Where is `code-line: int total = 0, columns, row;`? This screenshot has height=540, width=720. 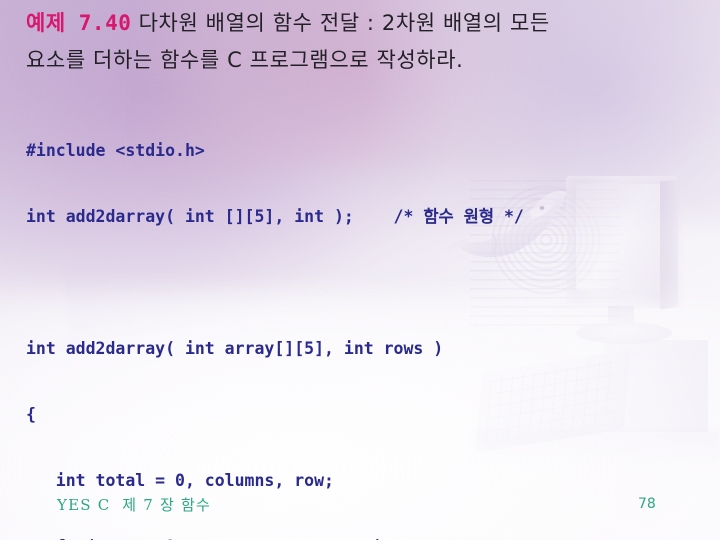
code-line: int total = 0, columns, row; is located at coordinates (180, 480).